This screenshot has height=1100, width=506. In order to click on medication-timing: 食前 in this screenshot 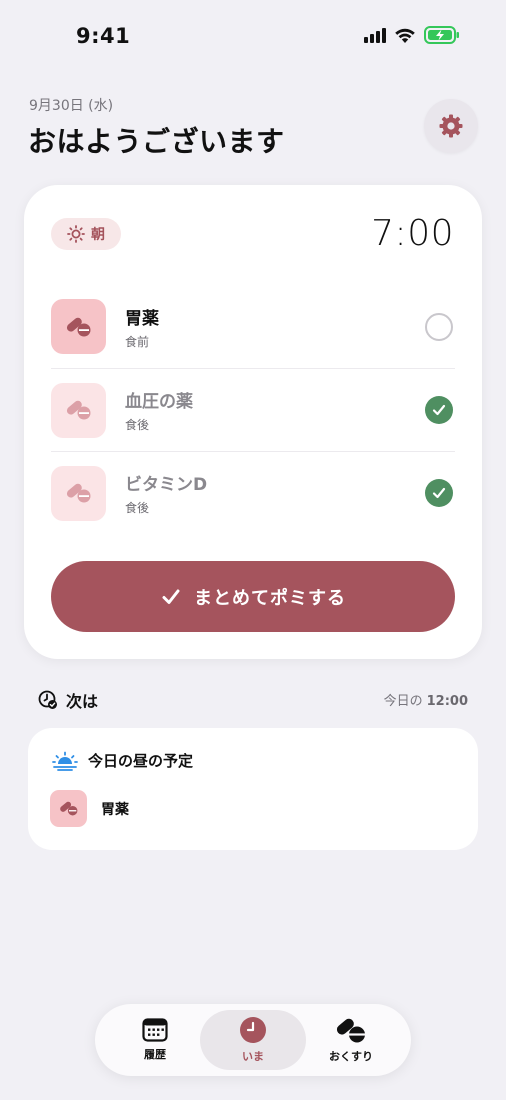, I will do `click(137, 341)`.